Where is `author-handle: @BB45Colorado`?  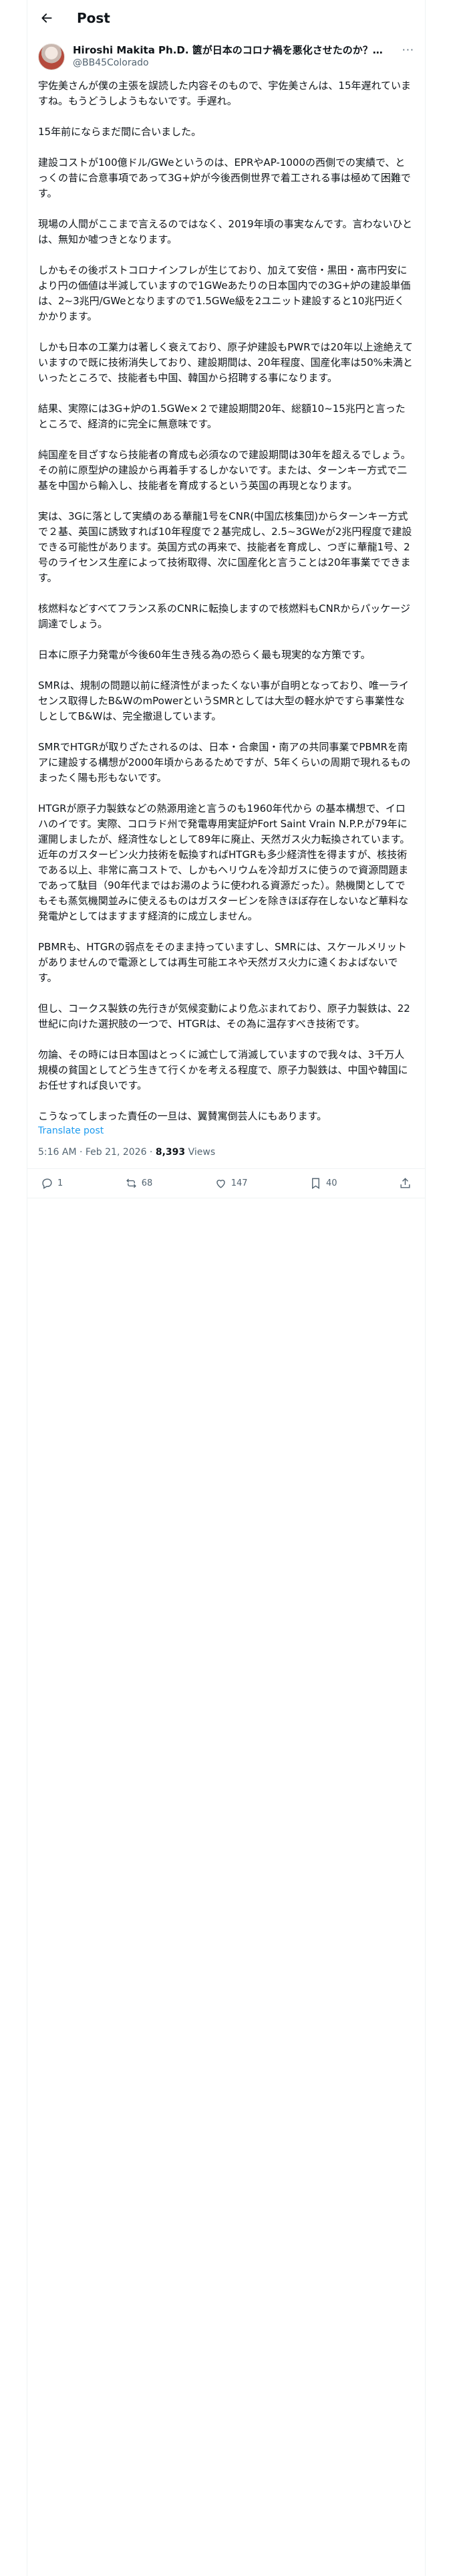
author-handle: @BB45Colorado is located at coordinates (237, 63).